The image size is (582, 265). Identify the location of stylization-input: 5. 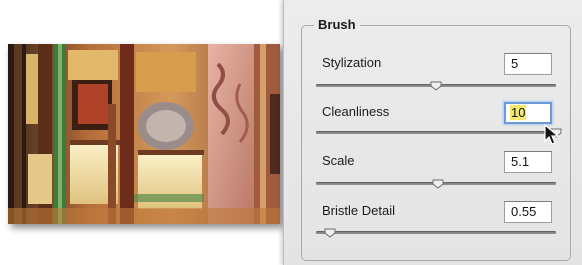
(528, 64).